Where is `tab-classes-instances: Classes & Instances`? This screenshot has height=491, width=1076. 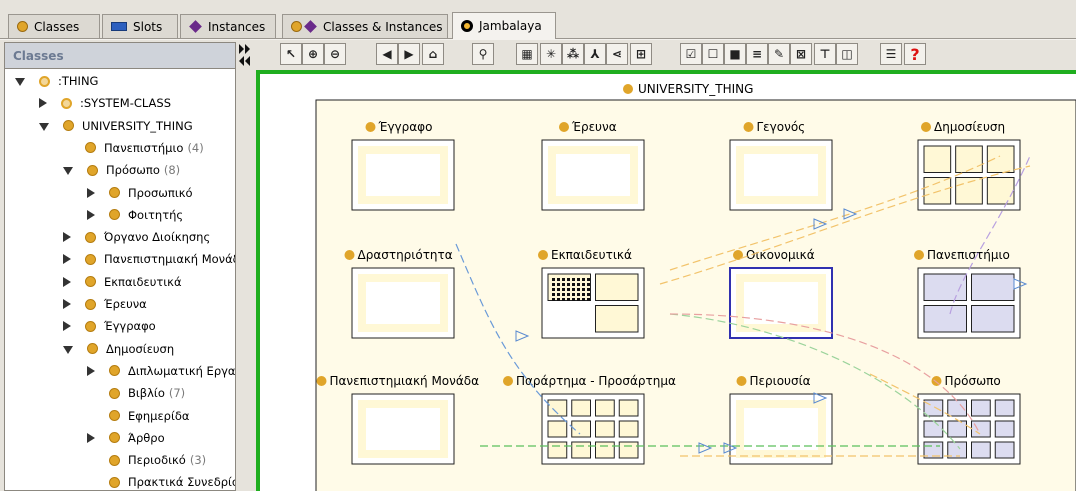 tab-classes-instances: Classes & Instances is located at coordinates (365, 26).